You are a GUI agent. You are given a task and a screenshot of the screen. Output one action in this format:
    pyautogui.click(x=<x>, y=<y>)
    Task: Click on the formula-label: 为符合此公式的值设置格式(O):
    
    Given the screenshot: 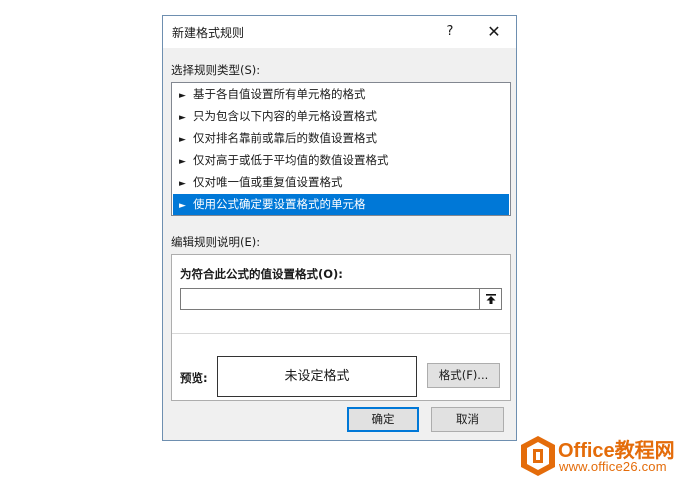 What is the action you would take?
    pyautogui.click(x=261, y=274)
    